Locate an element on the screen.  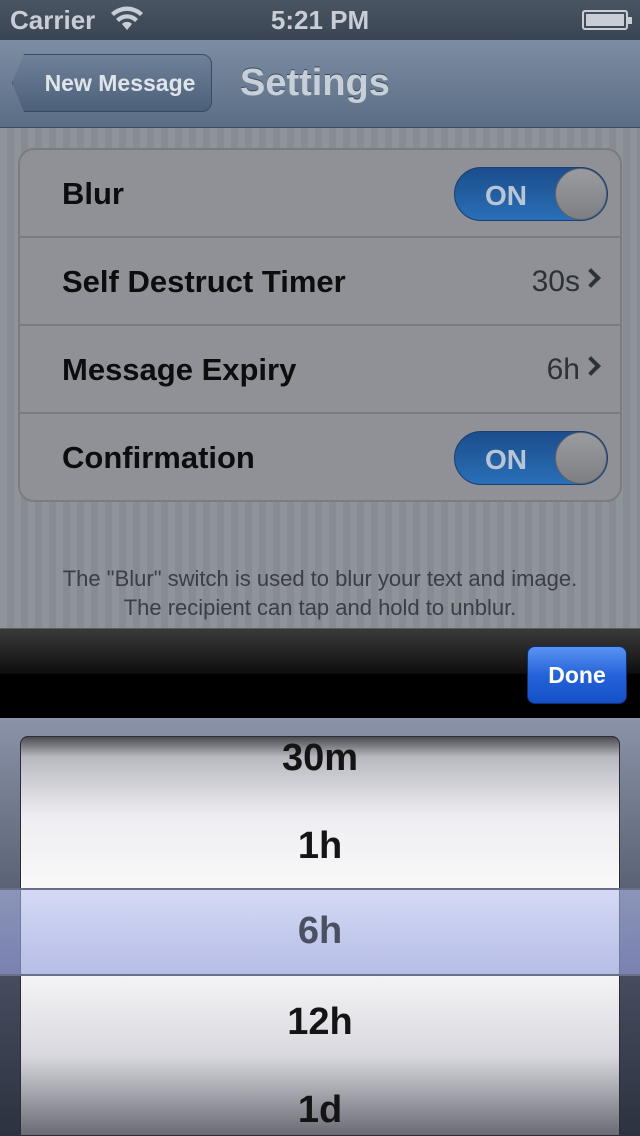
picker-selection-indicator: 6h is located at coordinates (320, 932).